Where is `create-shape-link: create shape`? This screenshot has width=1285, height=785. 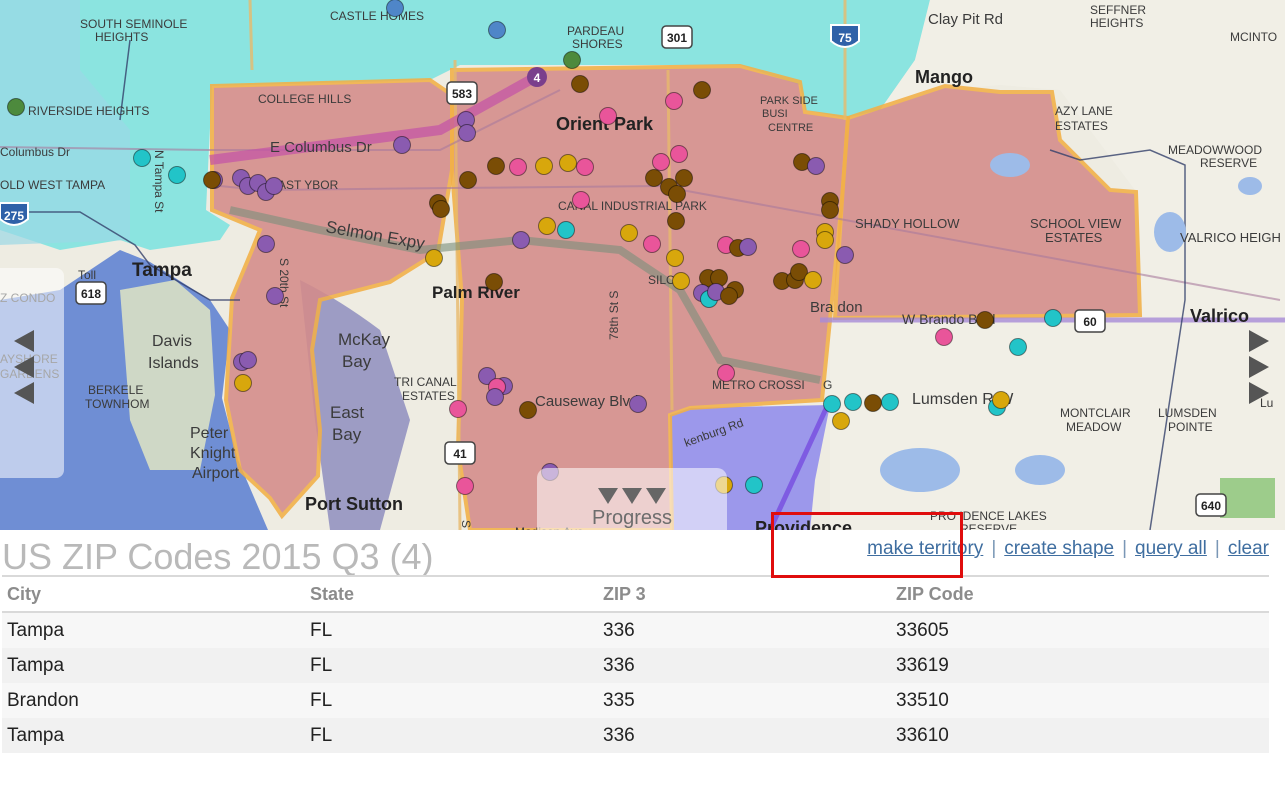 create-shape-link: create shape is located at coordinates (1059, 548).